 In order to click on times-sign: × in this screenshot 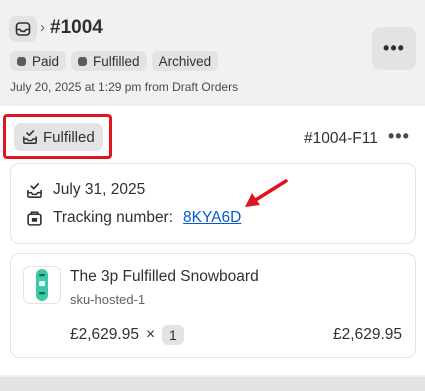, I will do `click(150, 334)`.